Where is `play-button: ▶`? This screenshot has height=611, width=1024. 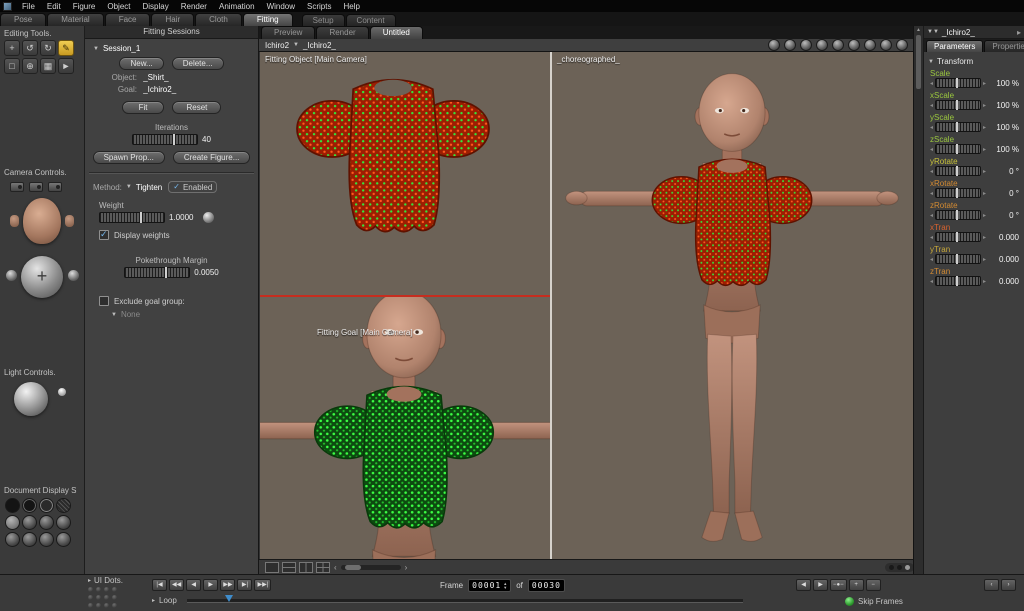 play-button: ▶ is located at coordinates (211, 585).